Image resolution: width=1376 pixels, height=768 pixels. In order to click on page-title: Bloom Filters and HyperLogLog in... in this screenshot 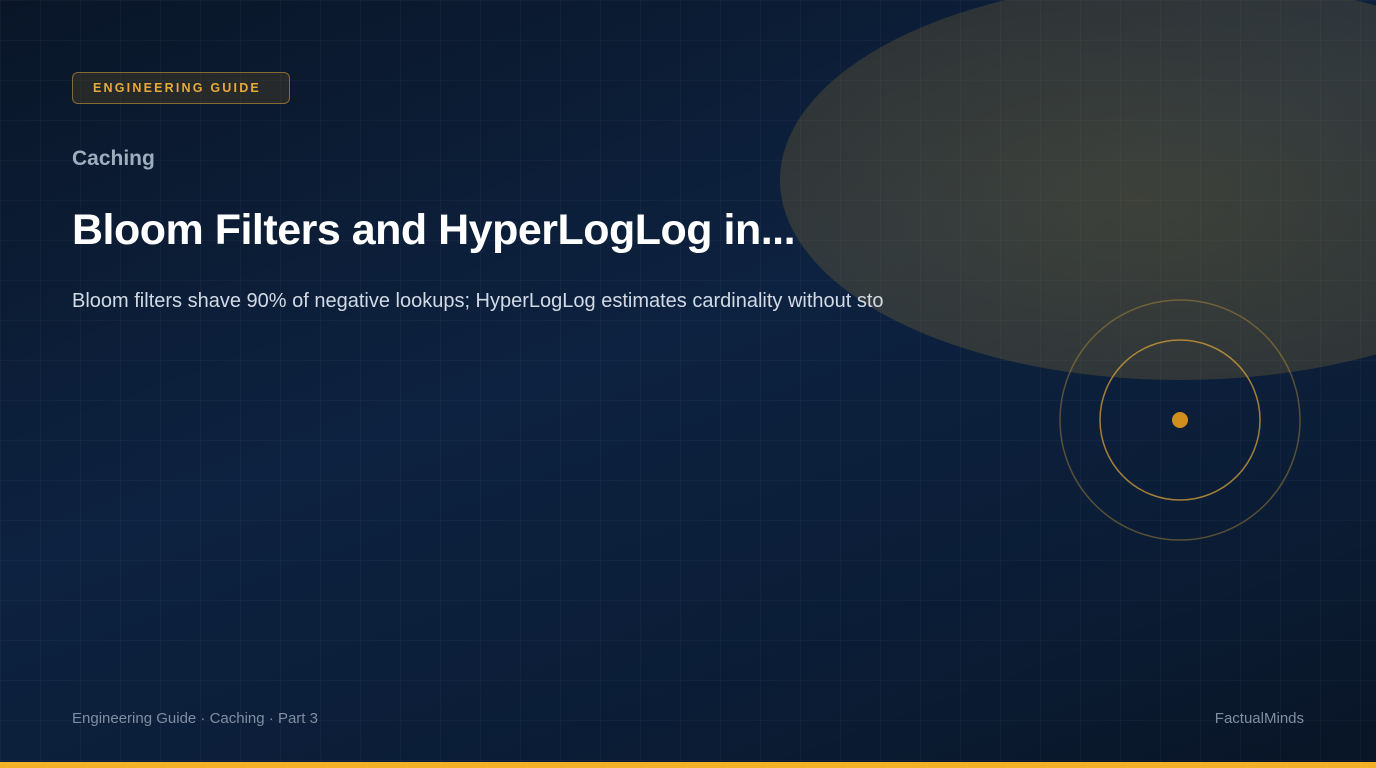, I will do `click(434, 230)`.